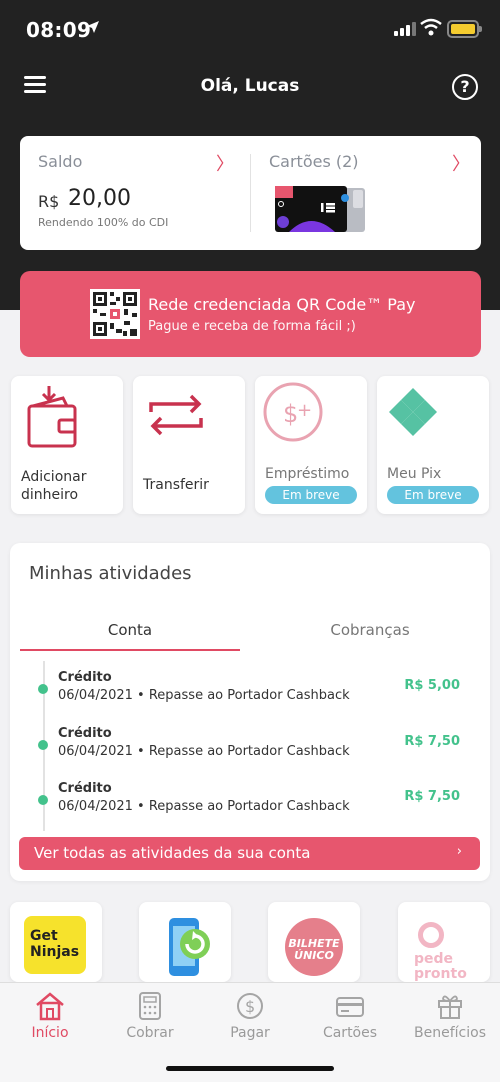 This screenshot has width=500, height=1082. What do you see at coordinates (450, 1033) in the screenshot?
I see `nav-benefits-label: Benefícios` at bounding box center [450, 1033].